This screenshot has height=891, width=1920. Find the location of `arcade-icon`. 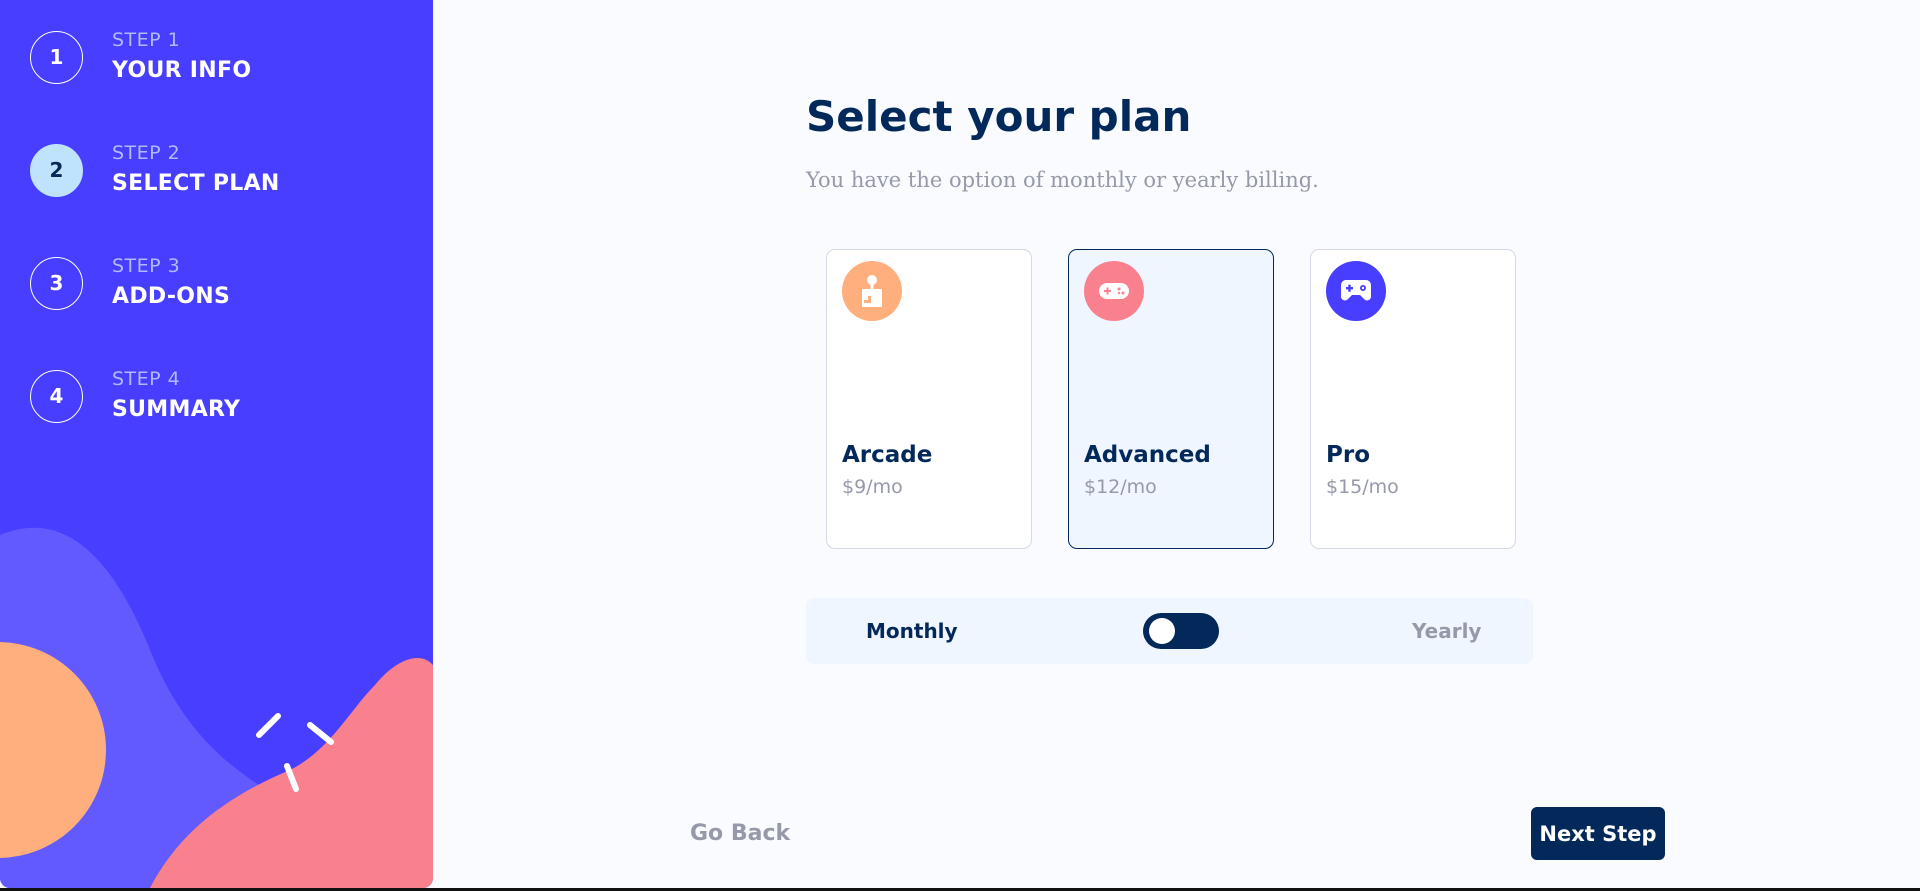

arcade-icon is located at coordinates (872, 291).